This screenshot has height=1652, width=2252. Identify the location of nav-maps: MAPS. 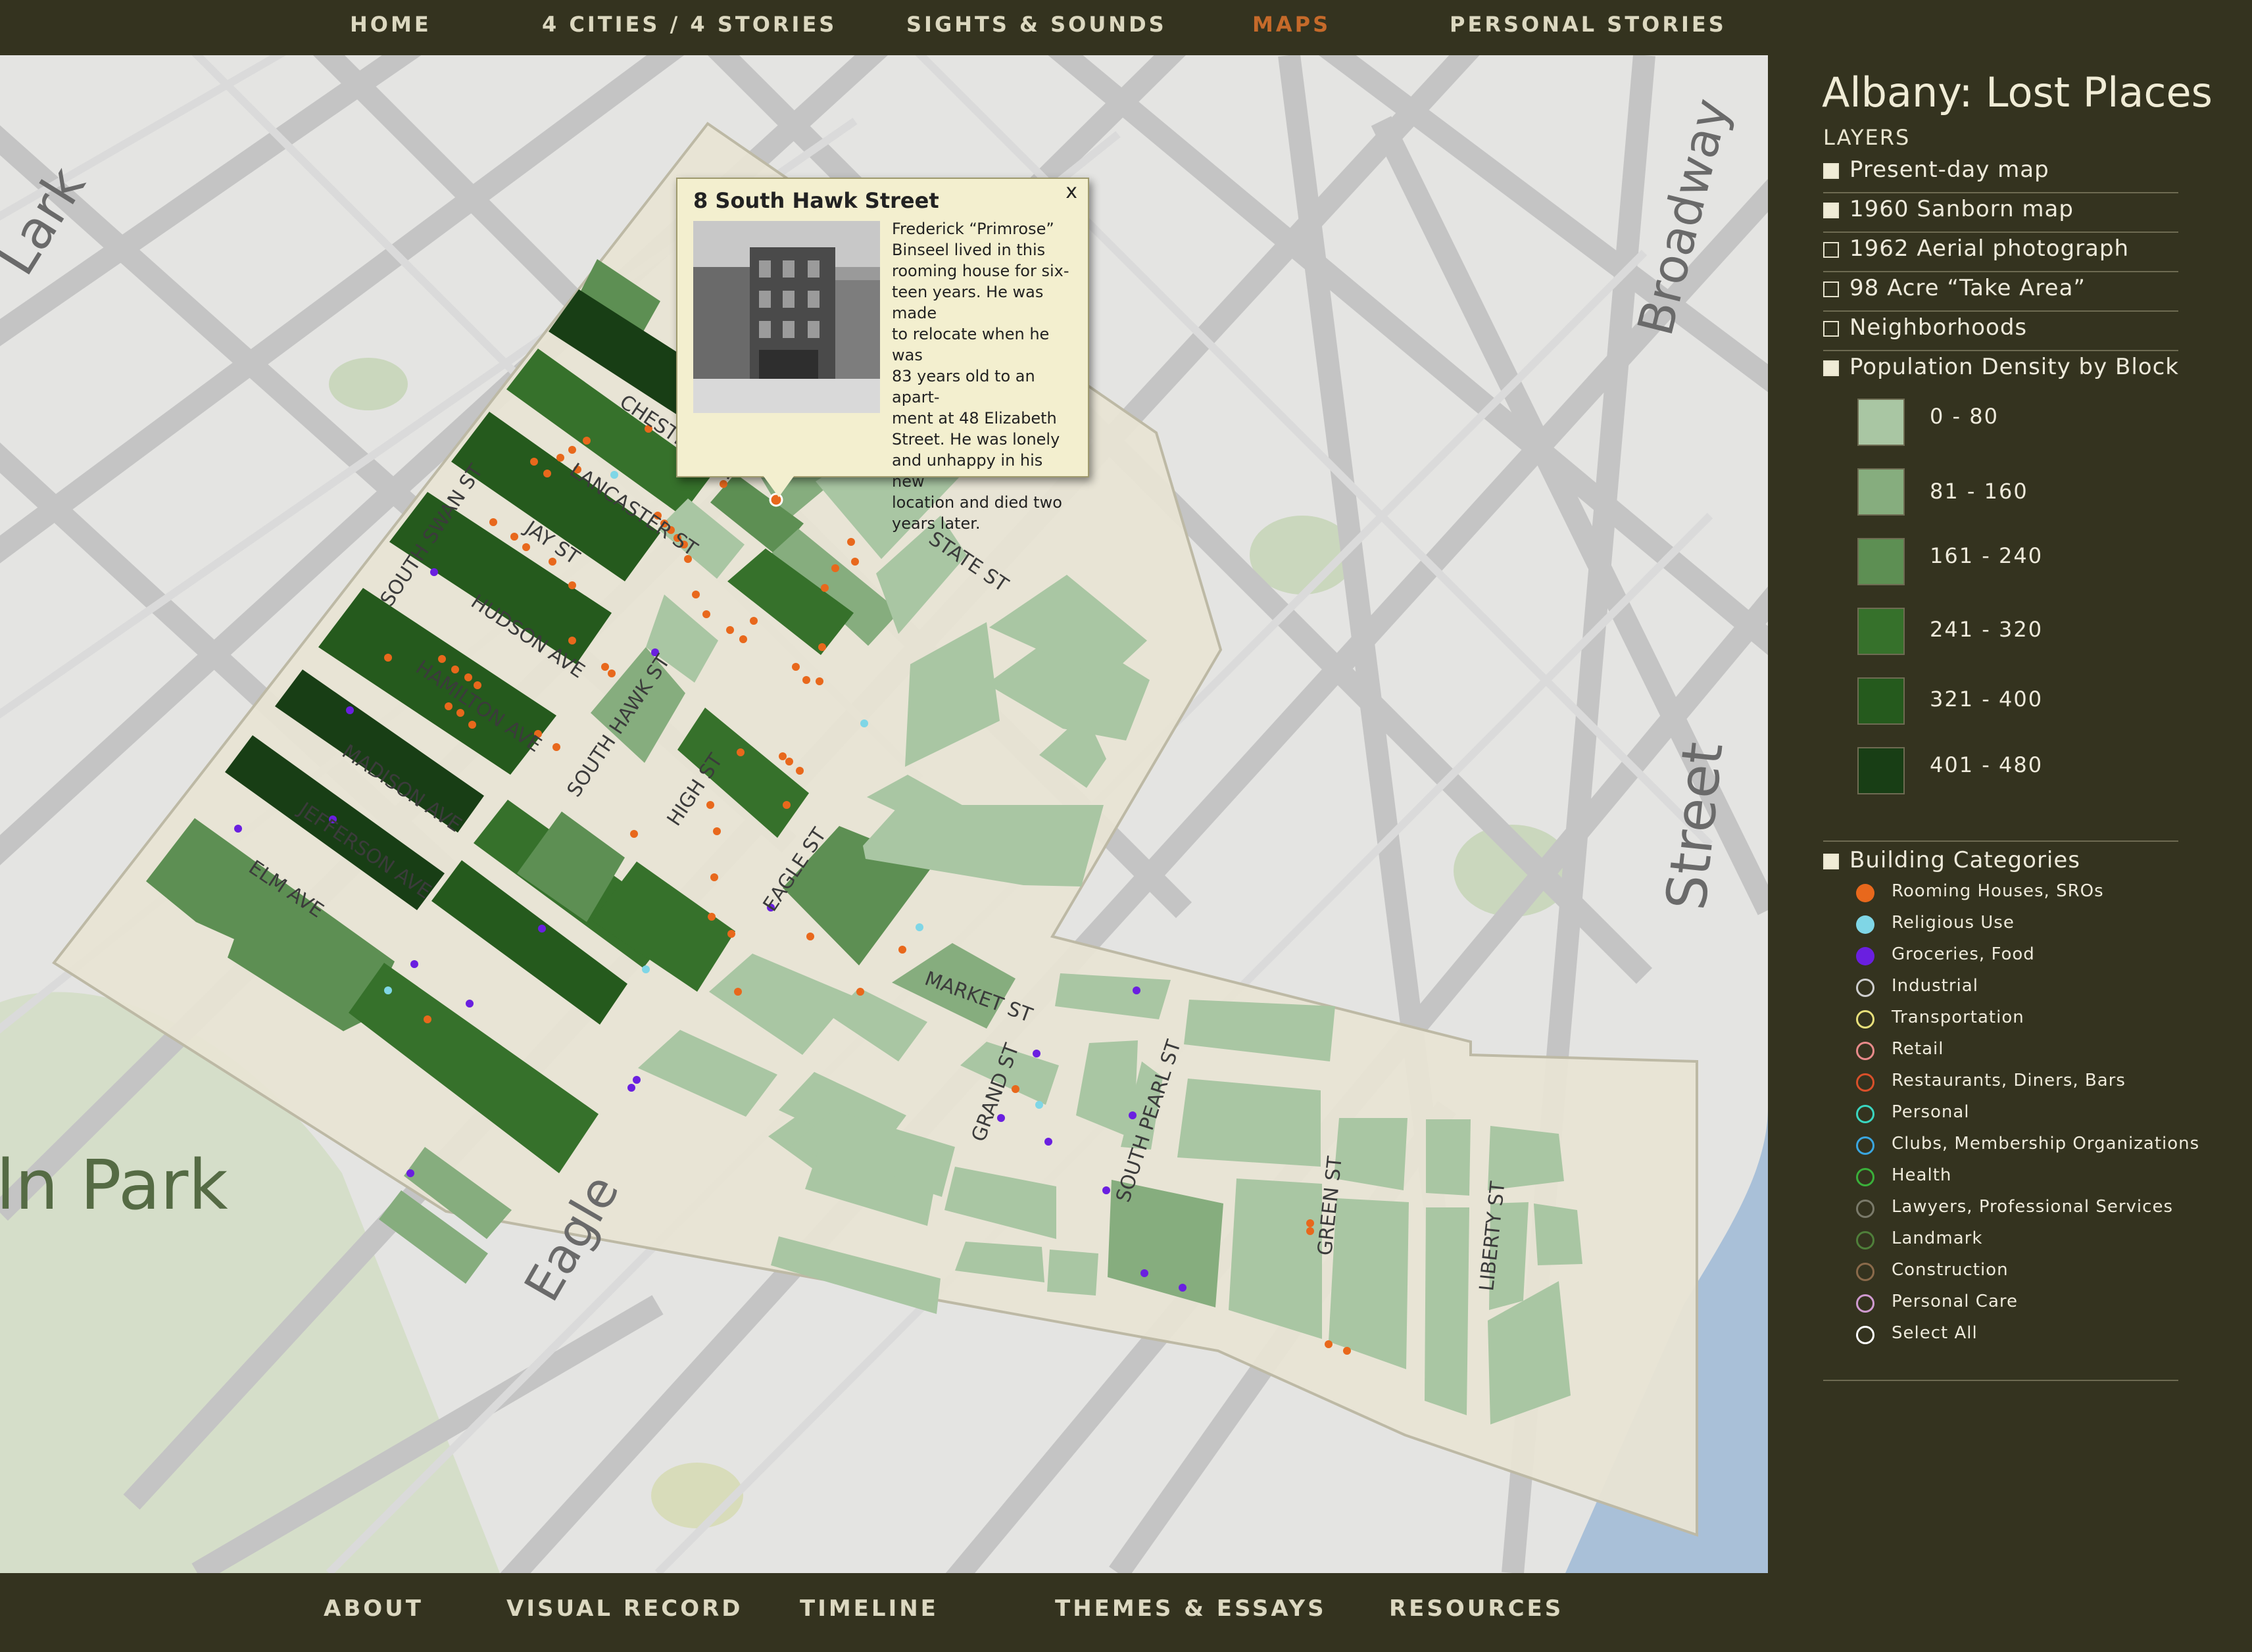
(1291, 25).